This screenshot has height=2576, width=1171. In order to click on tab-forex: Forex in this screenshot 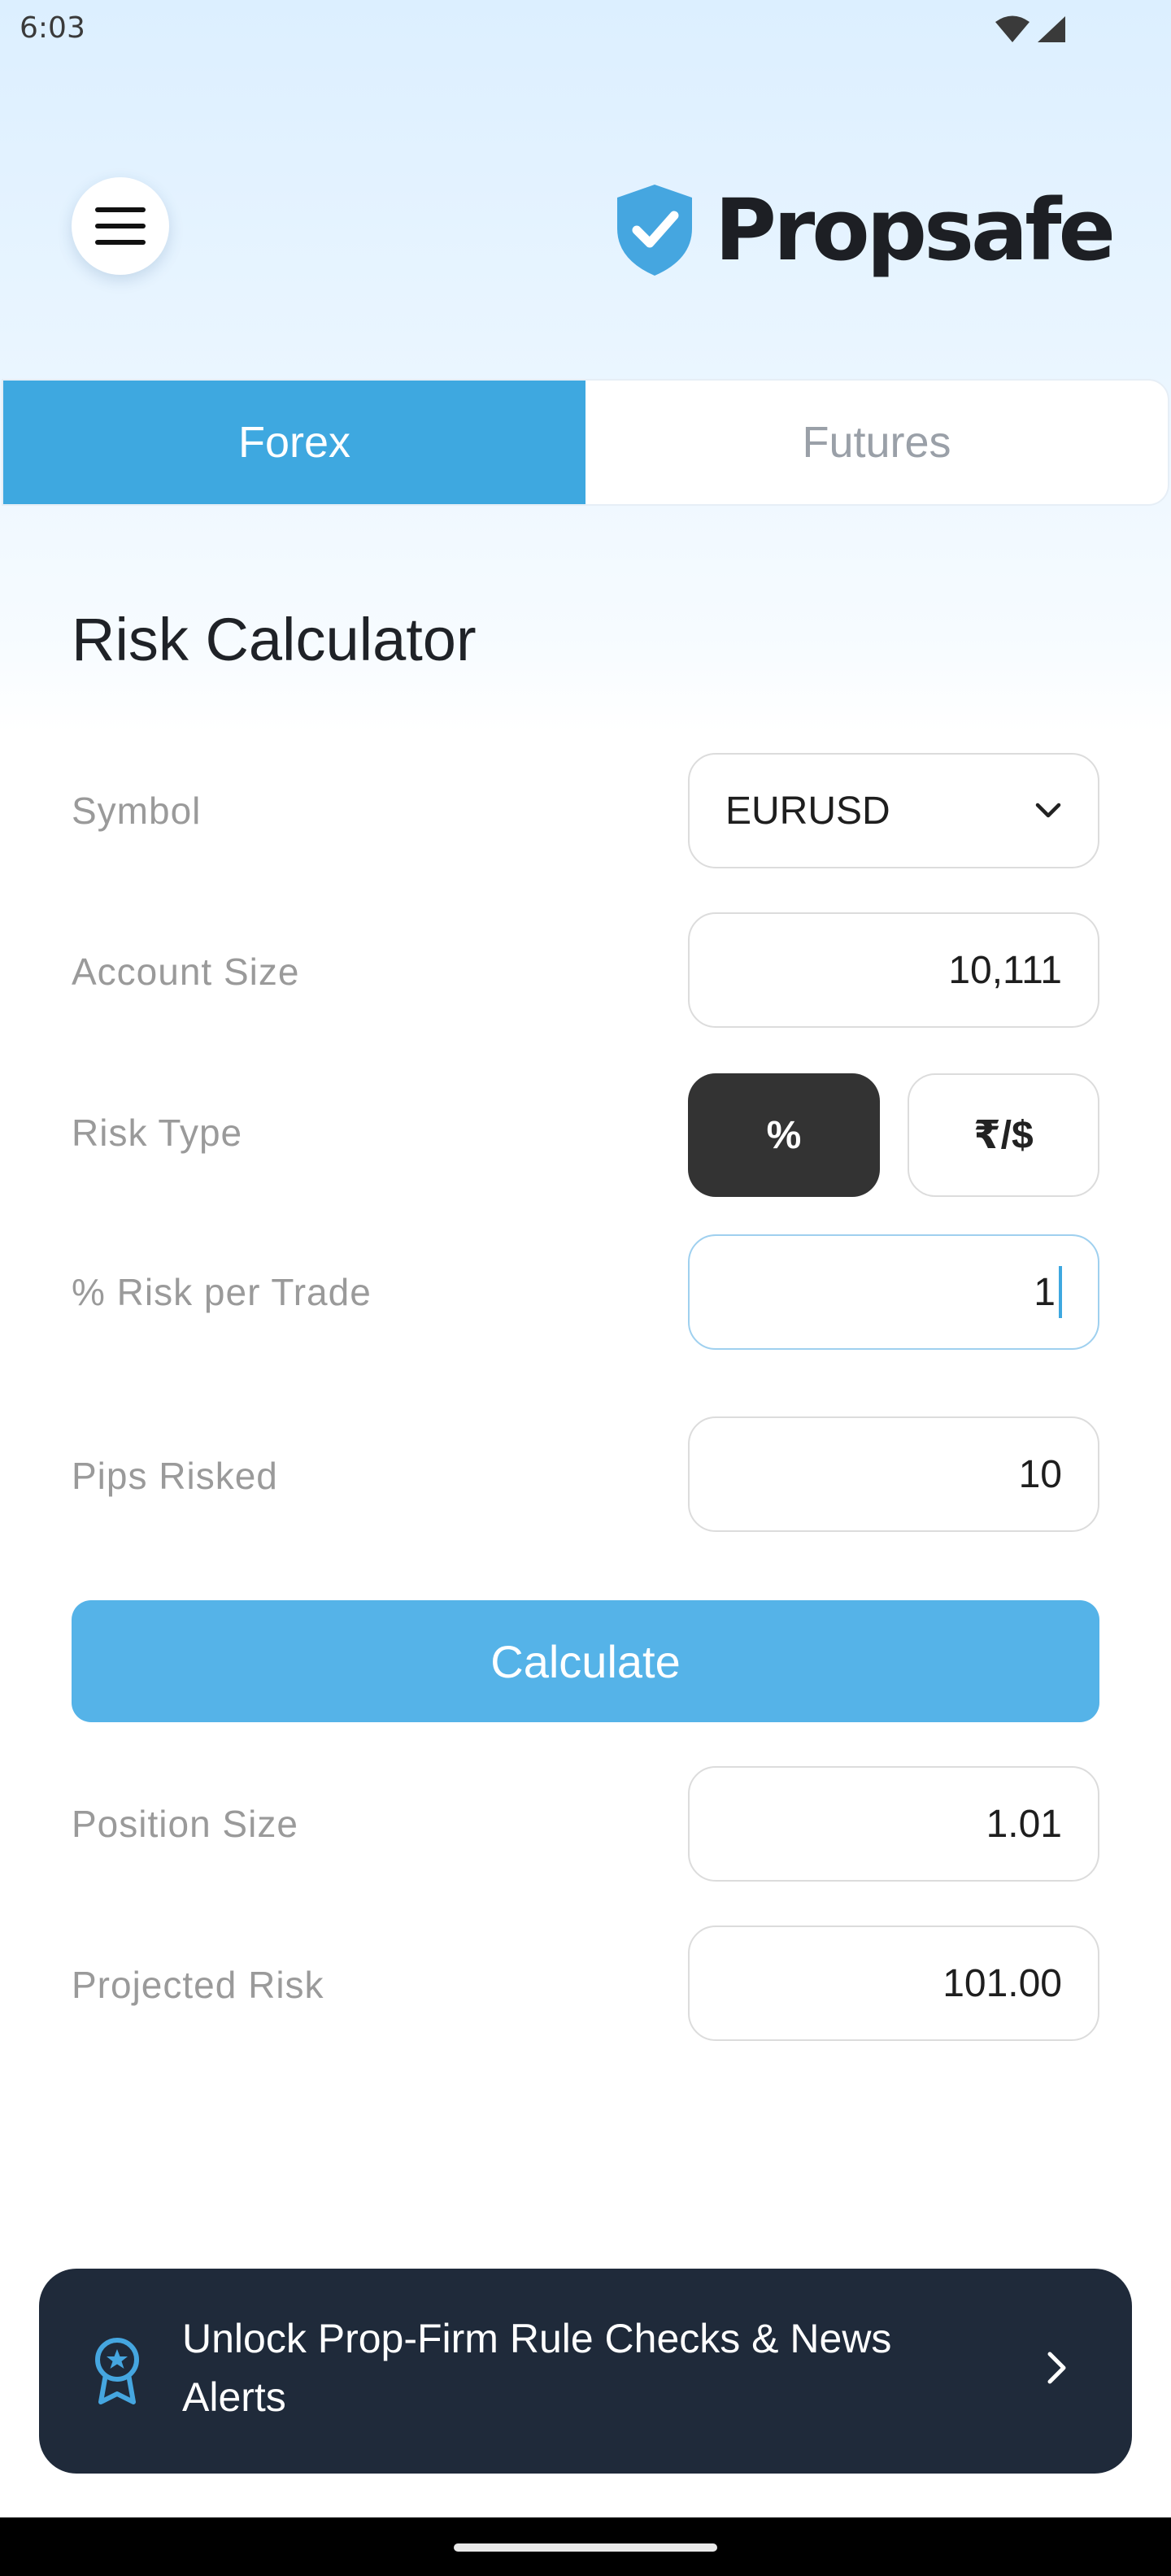, I will do `click(294, 443)`.